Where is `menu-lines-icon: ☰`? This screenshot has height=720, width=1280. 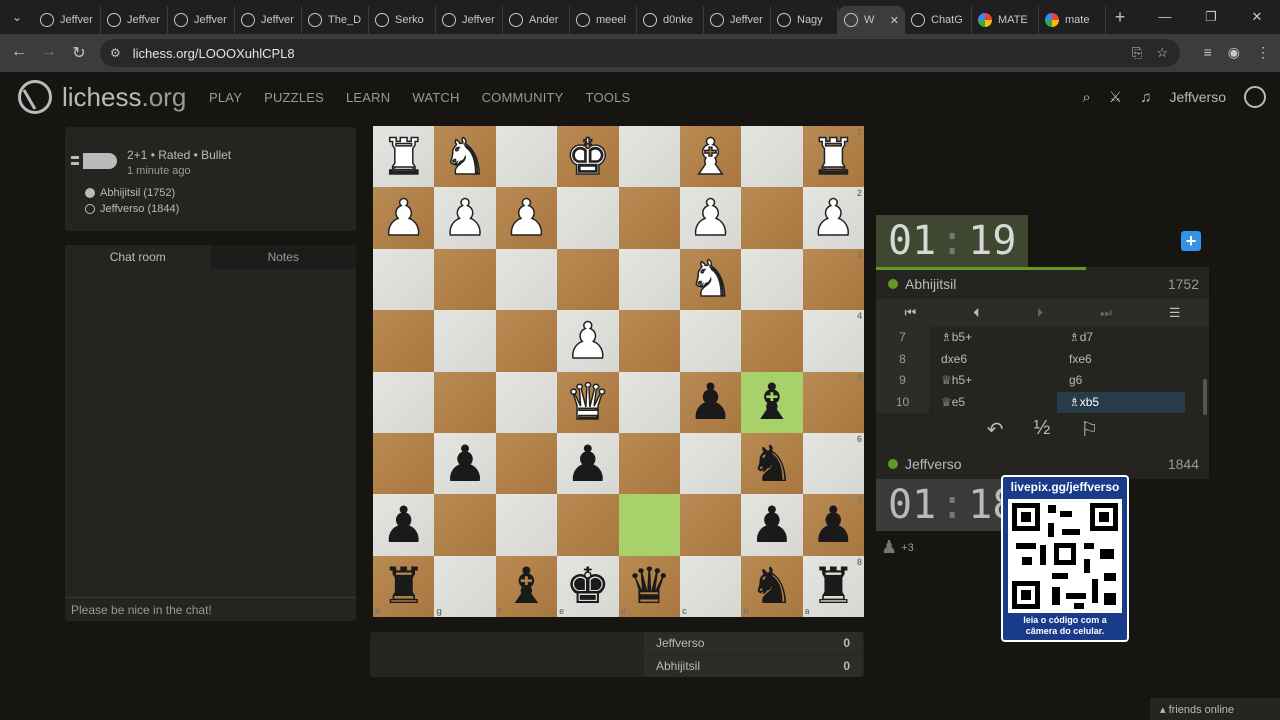
menu-lines-icon: ☰ is located at coordinates (1175, 313).